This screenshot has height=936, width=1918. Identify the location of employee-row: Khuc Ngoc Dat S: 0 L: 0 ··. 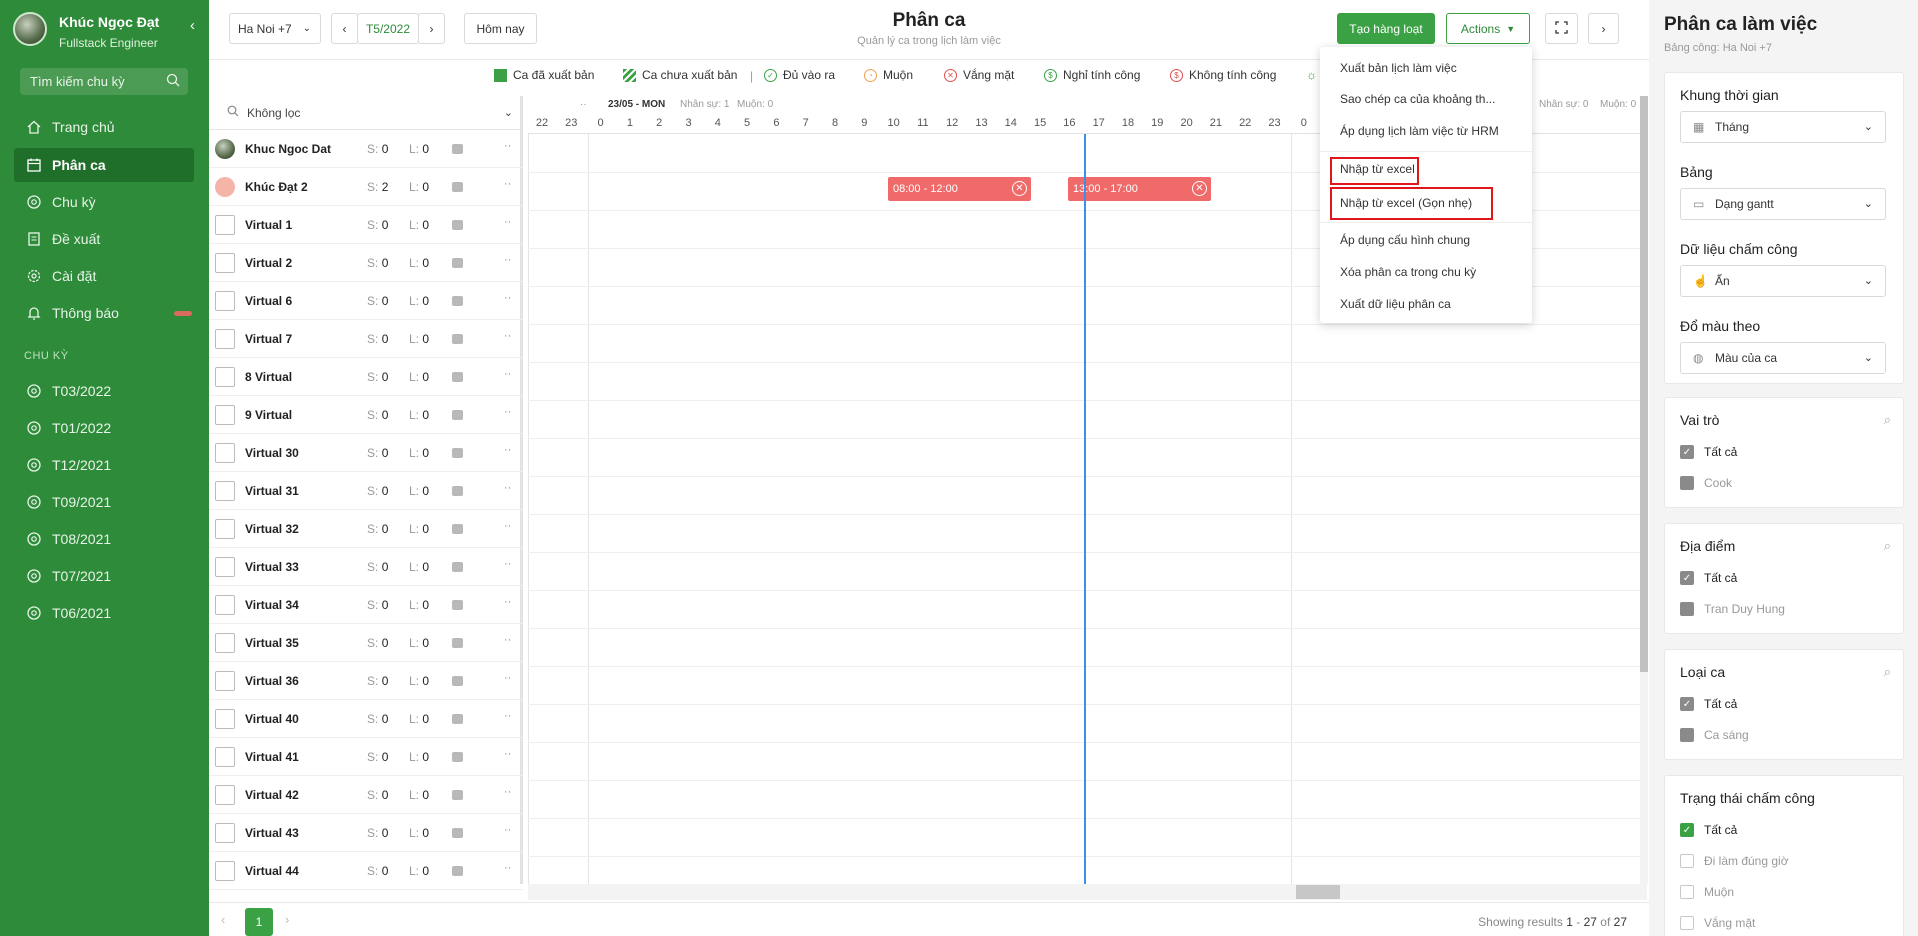
(366, 149).